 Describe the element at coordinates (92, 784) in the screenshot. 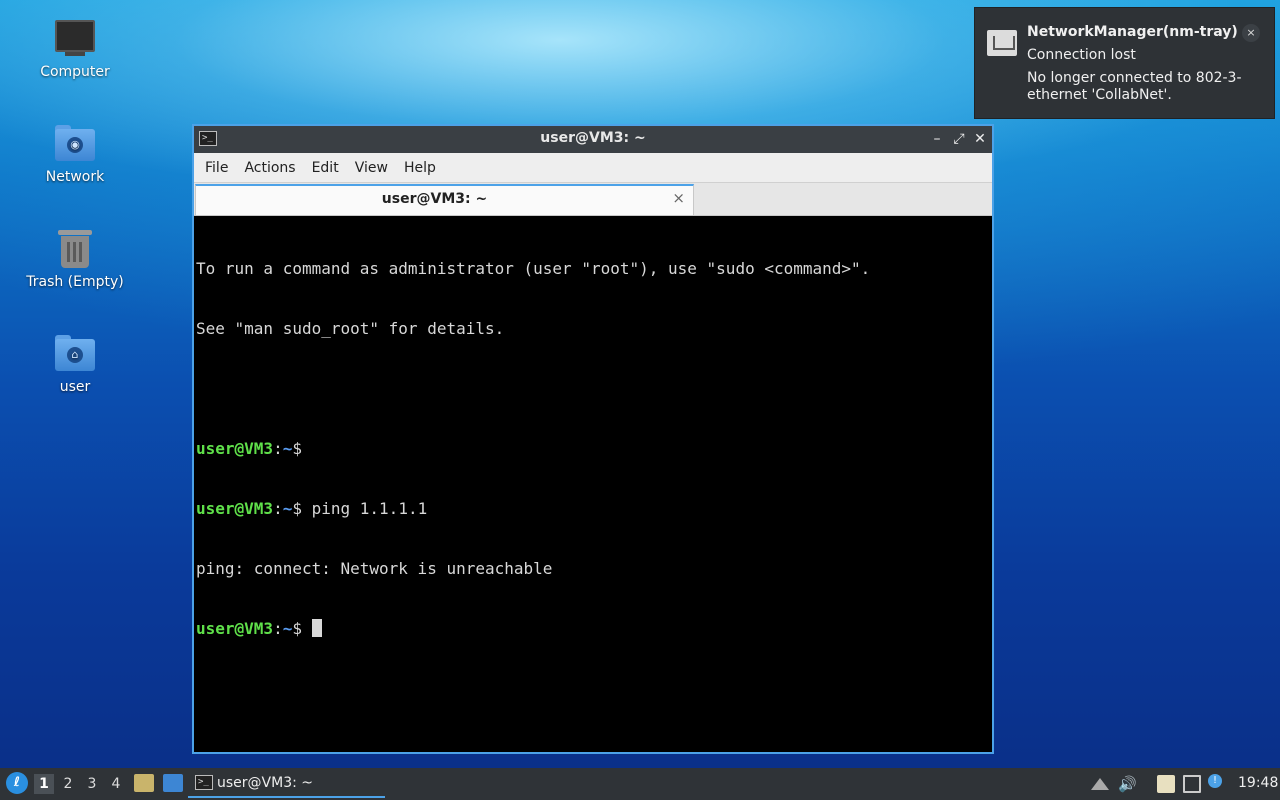

I see `workspace-3: 3` at that location.